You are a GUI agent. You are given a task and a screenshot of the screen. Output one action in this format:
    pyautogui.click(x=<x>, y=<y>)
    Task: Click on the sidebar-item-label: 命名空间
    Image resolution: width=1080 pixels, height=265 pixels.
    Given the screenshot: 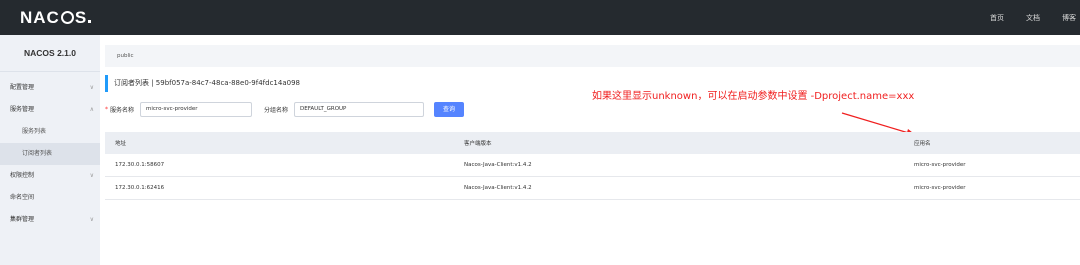 What is the action you would take?
    pyautogui.click(x=22, y=197)
    